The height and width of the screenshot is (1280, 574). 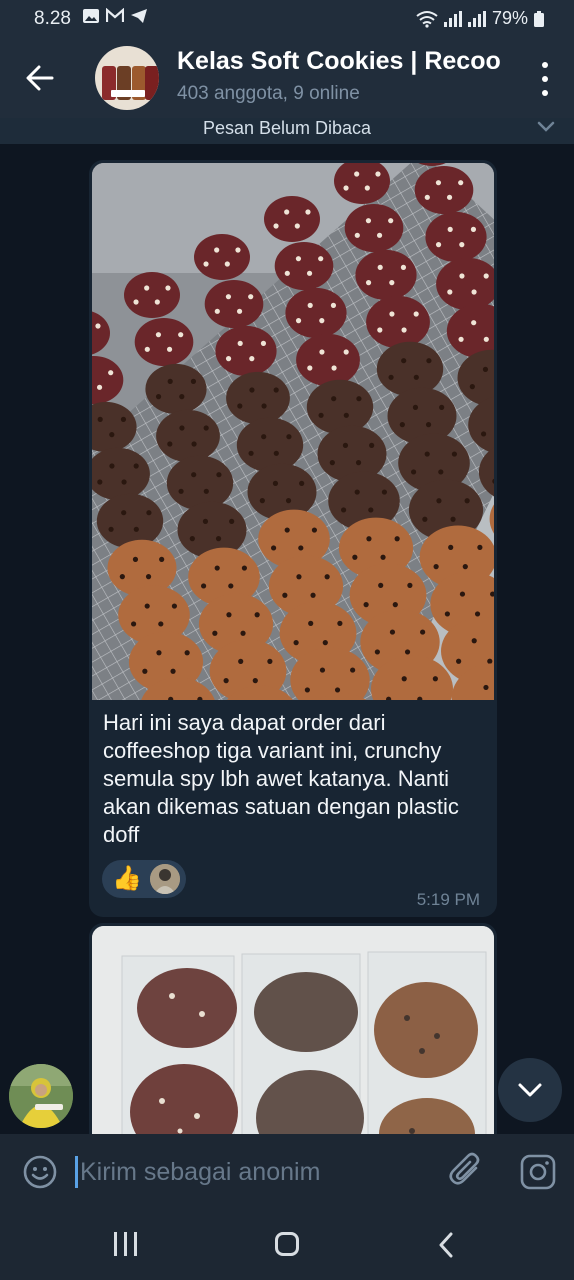 I want to click on system-icons: 79%, so click(x=480, y=18).